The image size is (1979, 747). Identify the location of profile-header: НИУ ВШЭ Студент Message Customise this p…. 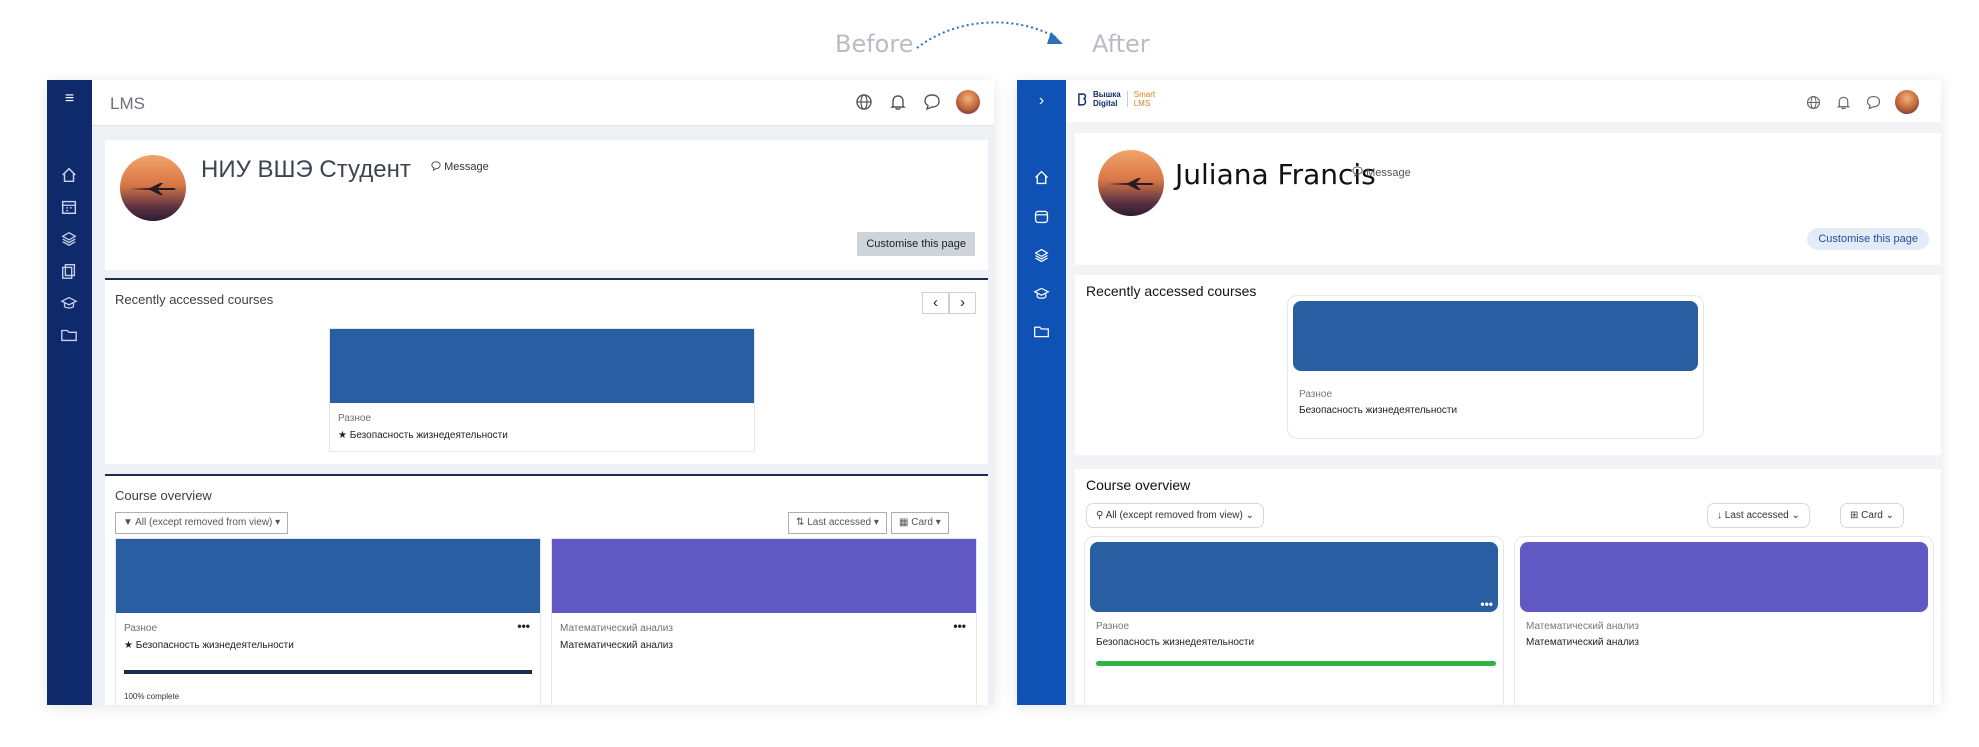
(546, 205).